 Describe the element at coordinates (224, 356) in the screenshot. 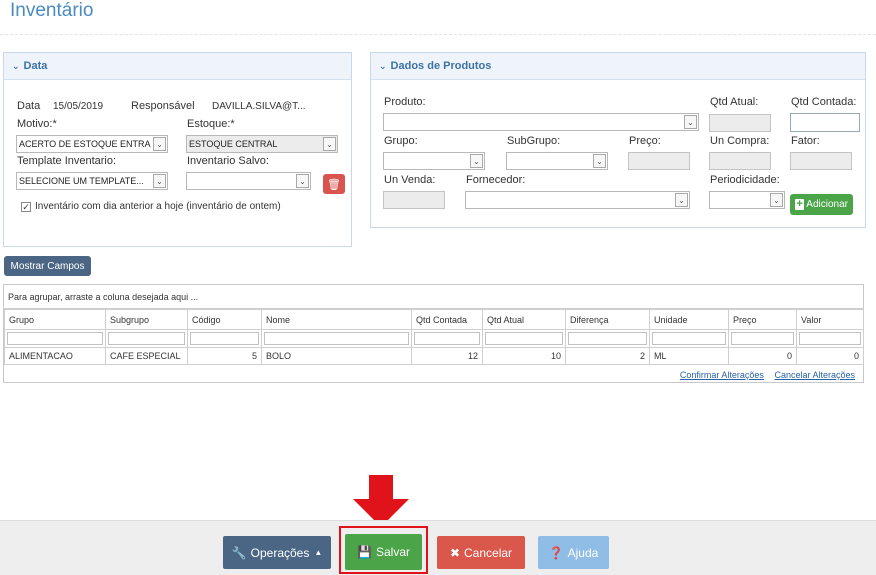

I see `cell-codigo: 5` at that location.